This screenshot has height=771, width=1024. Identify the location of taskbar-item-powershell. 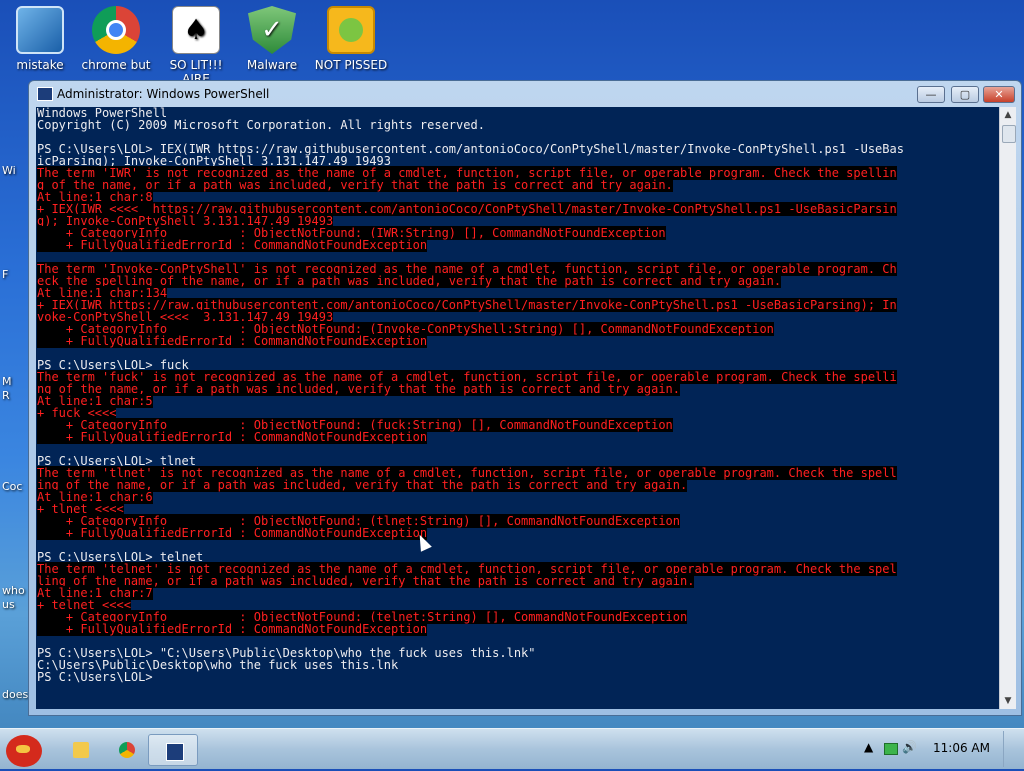
(173, 750).